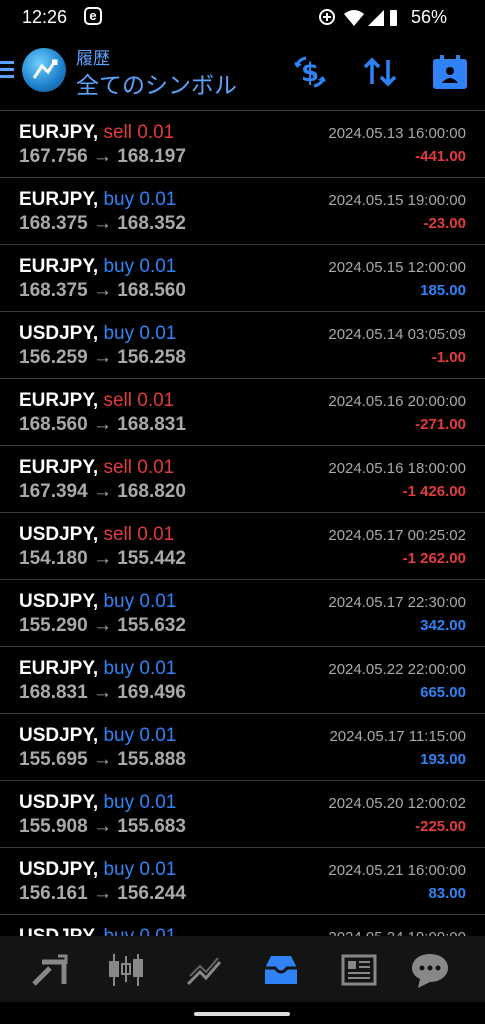 Image resolution: width=485 pixels, height=1024 pixels. What do you see at coordinates (204, 970) in the screenshot?
I see `trade-icon` at bounding box center [204, 970].